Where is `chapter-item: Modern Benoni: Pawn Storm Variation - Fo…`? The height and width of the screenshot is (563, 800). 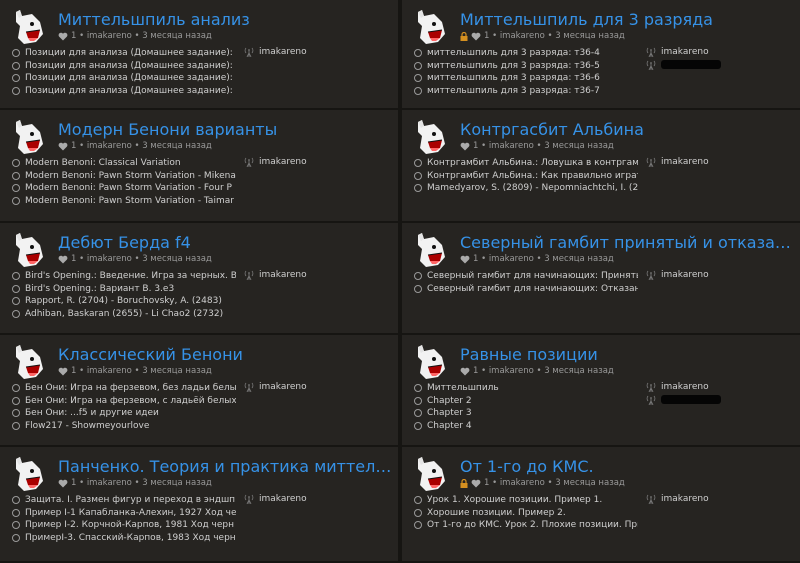
chapter-item: Modern Benoni: Pawn Storm Variation - Fo… is located at coordinates (124, 188).